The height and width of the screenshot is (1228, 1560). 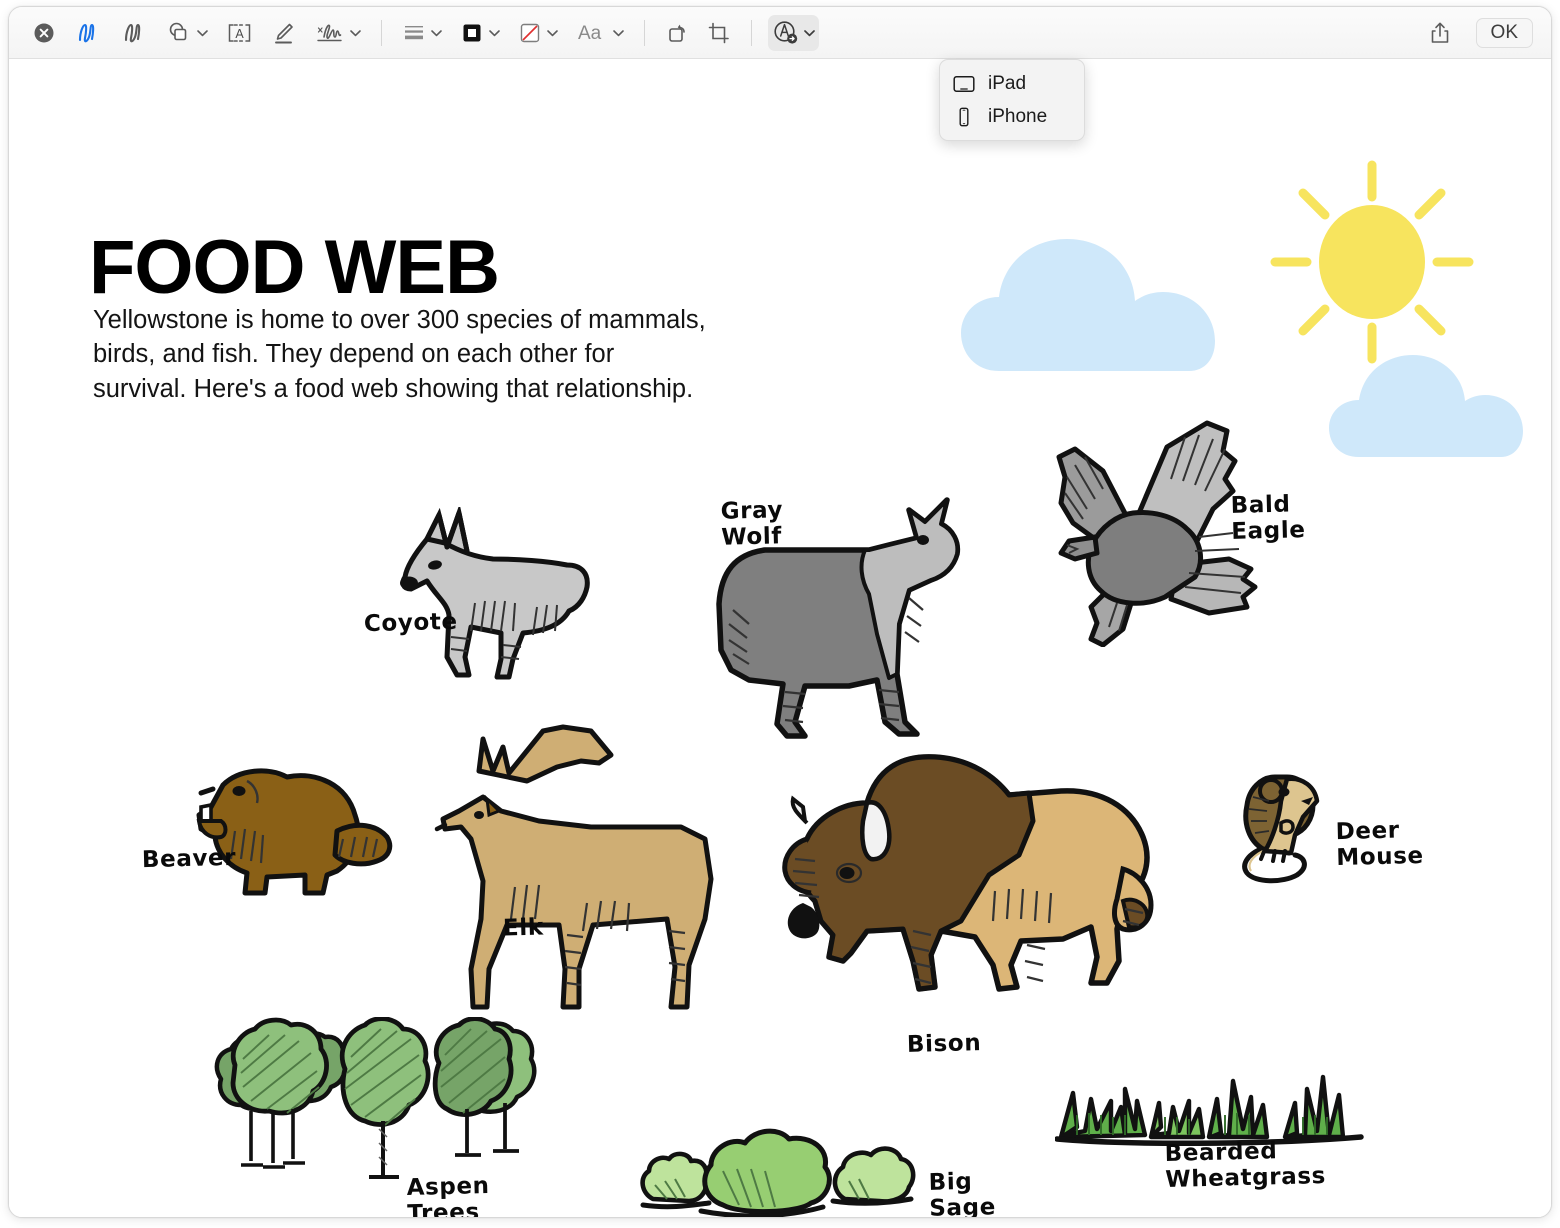 I want to click on menu-item-iphone: iPhone, so click(x=1012, y=116).